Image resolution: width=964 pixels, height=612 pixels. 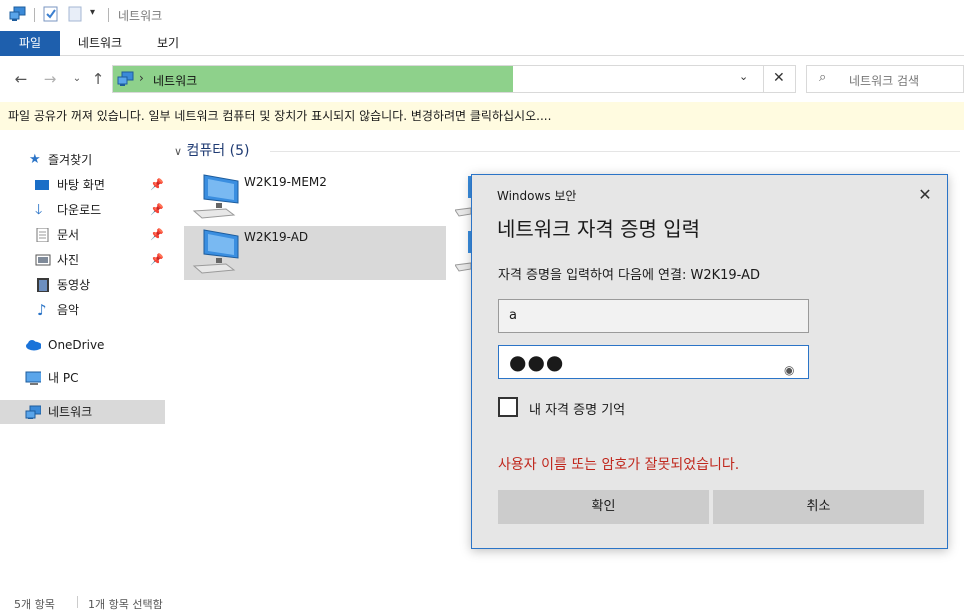 What do you see at coordinates (77, 79) in the screenshot?
I see `recent-locations-button: ⌄` at bounding box center [77, 79].